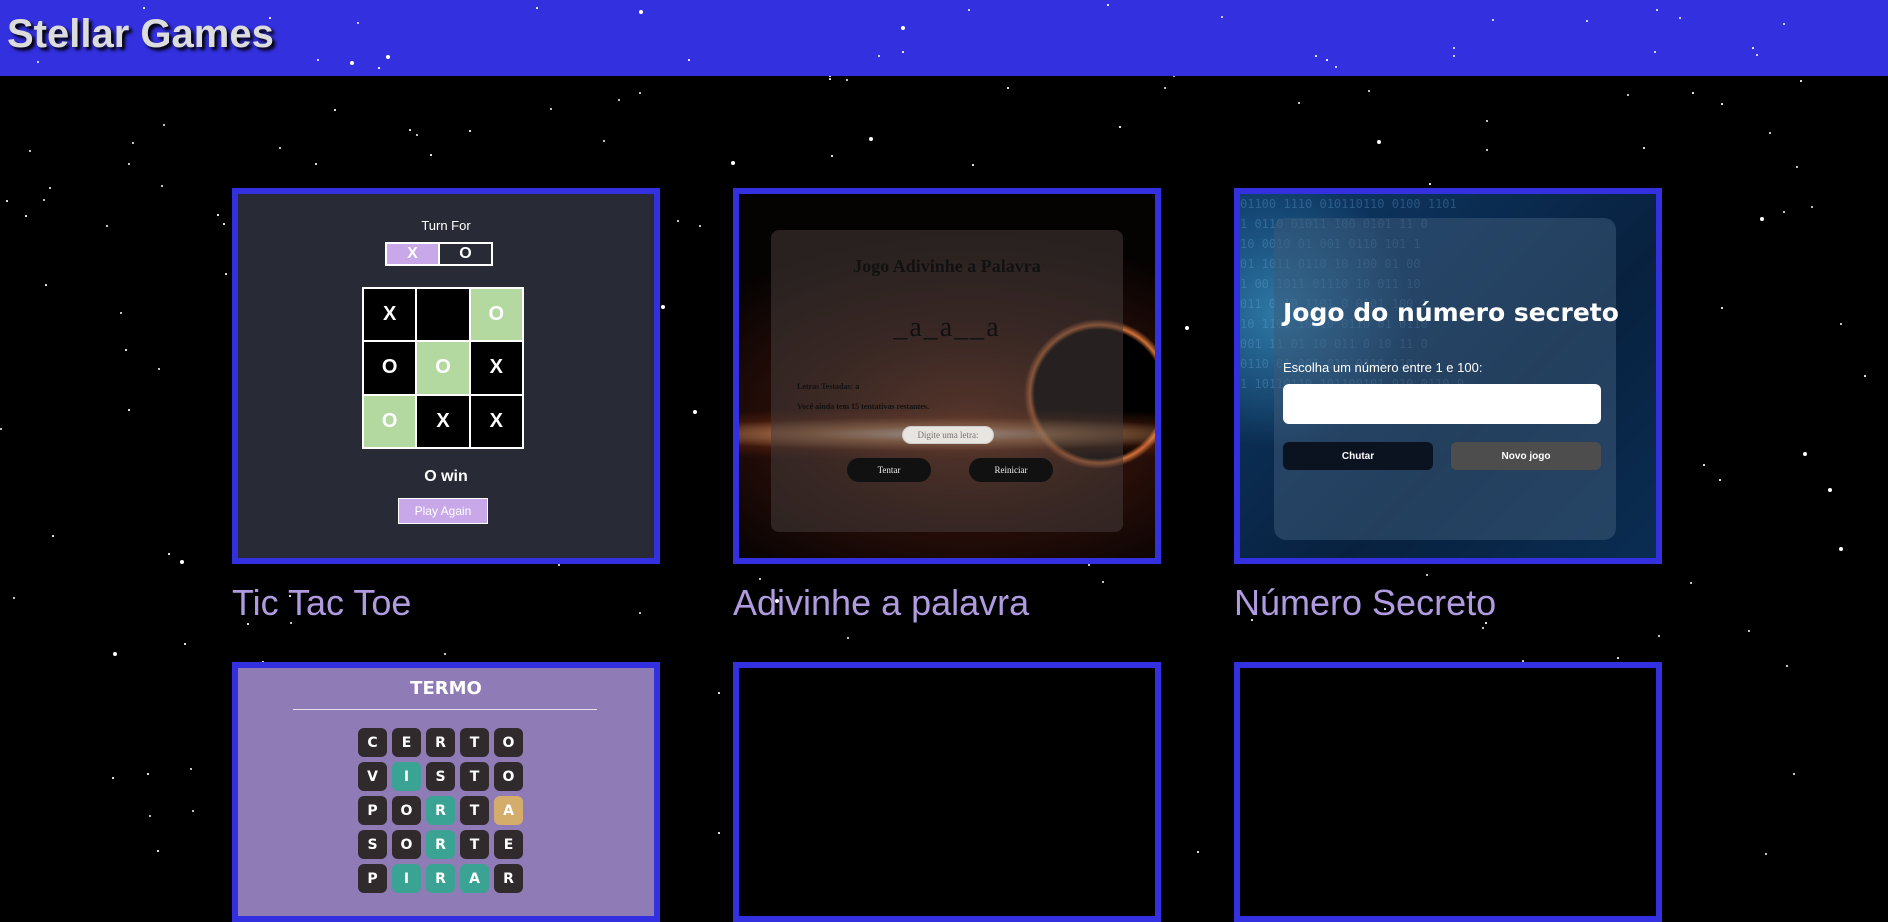 The image size is (1888, 922). I want to click on letter-tile: O, so click(508, 742).